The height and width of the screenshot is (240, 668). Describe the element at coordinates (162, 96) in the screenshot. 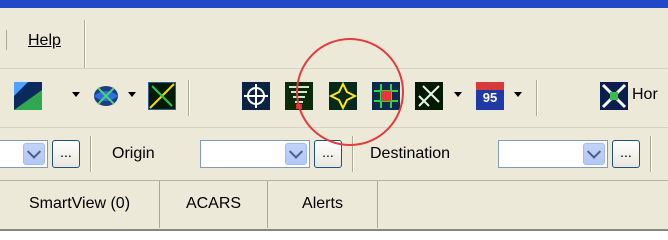

I see `route-overlay-icon` at that location.